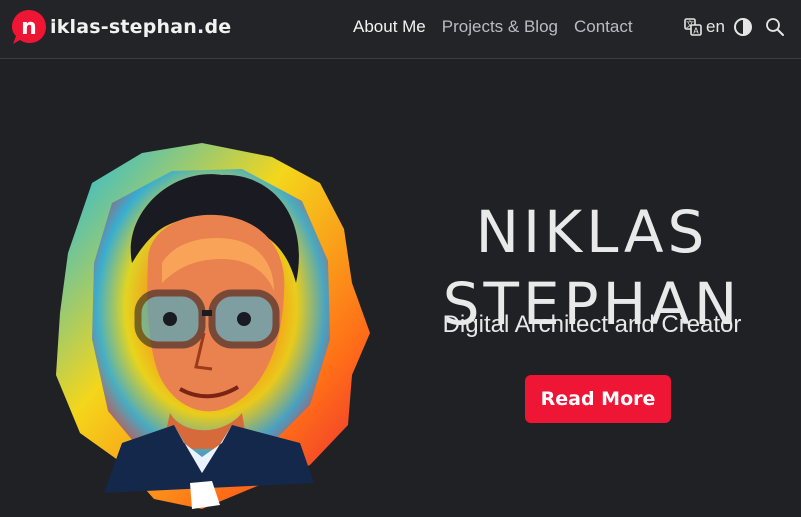 The width and height of the screenshot is (801, 517). Describe the element at coordinates (500, 27) in the screenshot. I see `nav-projects-blog: Projects & Blog` at that location.